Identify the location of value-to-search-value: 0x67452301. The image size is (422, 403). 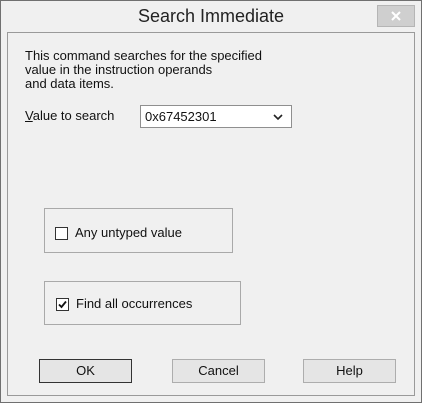
(181, 116).